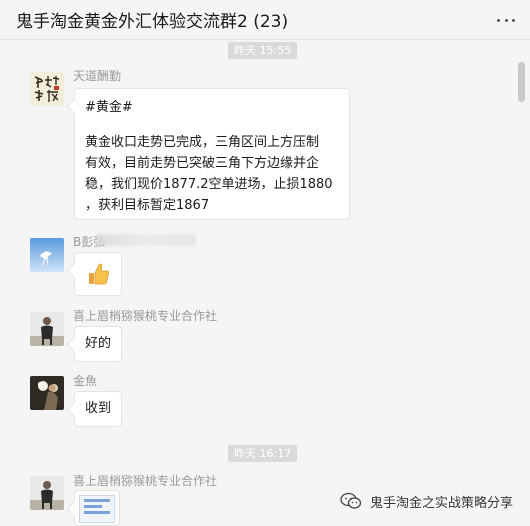  Describe the element at coordinates (98, 409) in the screenshot. I see `message-bubble: 收到` at that location.